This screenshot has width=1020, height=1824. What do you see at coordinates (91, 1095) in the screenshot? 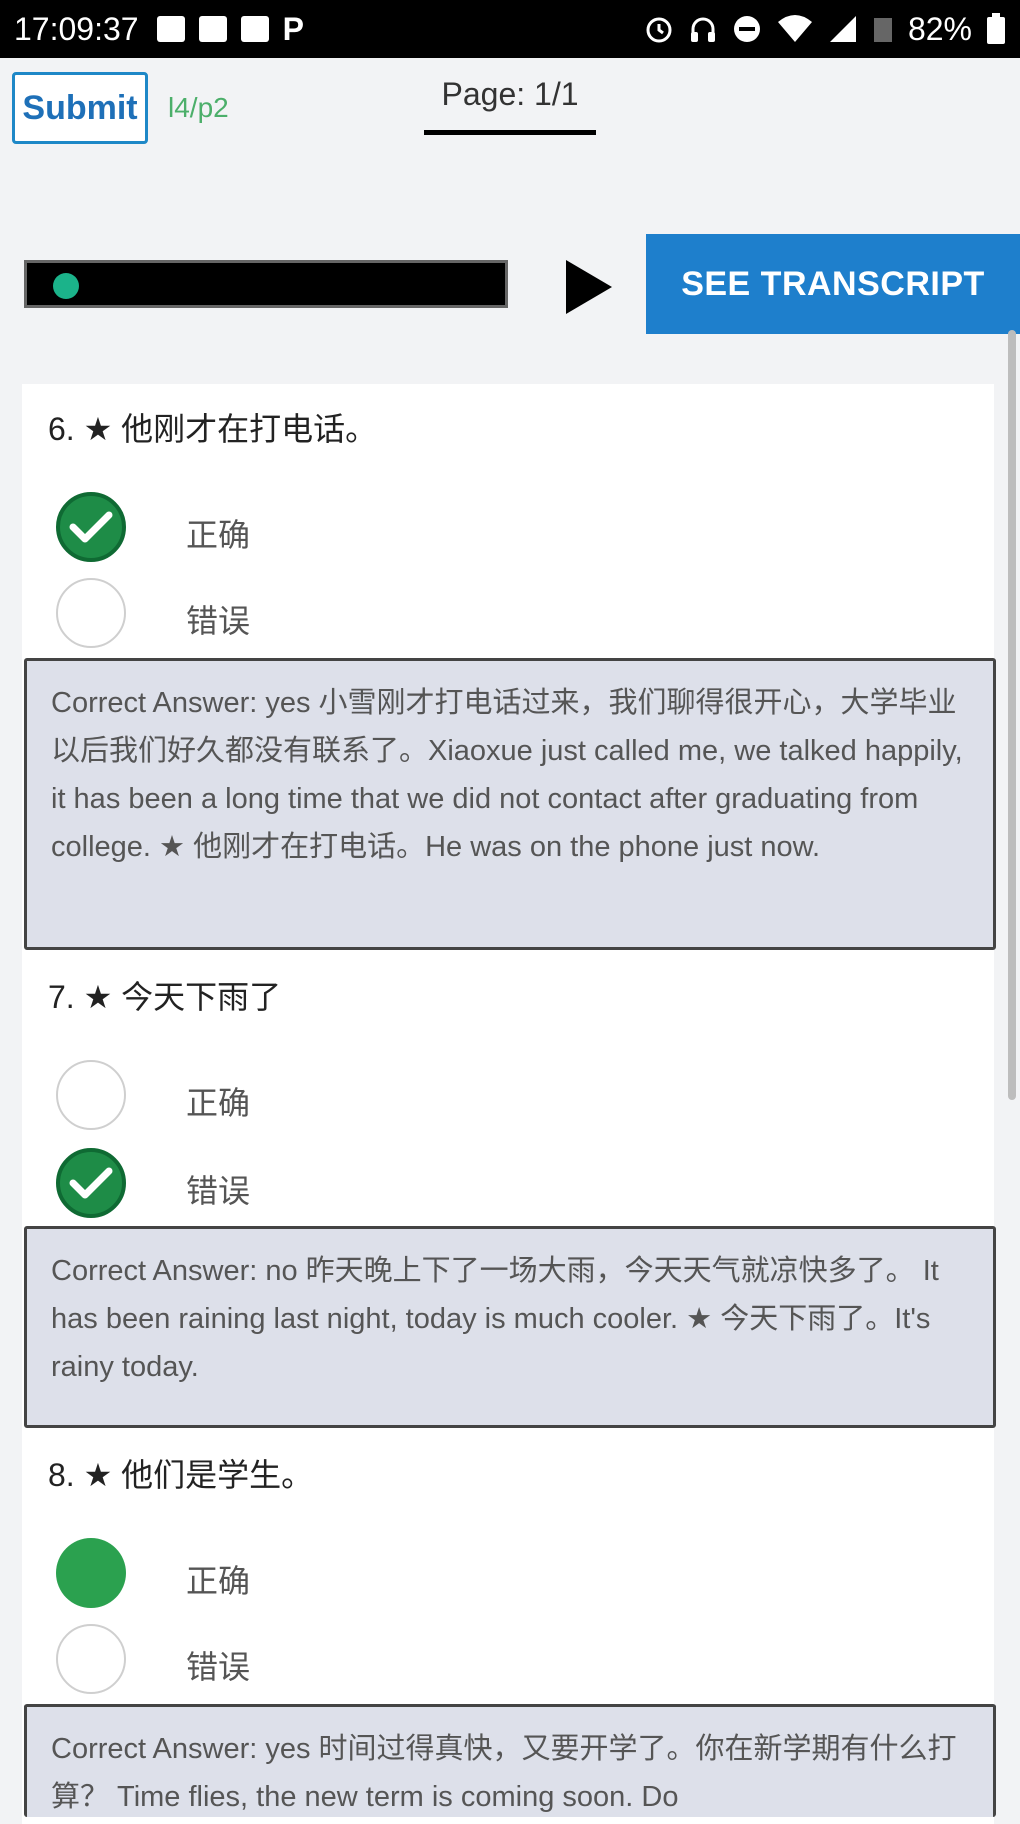
I see `radio-option-correct` at bounding box center [91, 1095].